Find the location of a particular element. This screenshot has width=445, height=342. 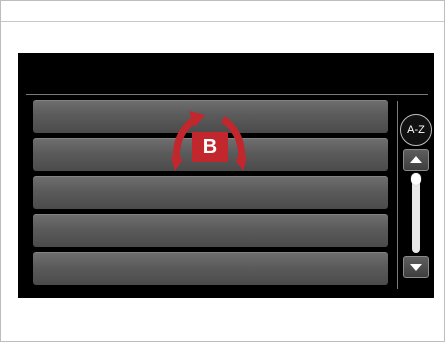

scrollbar-thumb is located at coordinates (416, 179).